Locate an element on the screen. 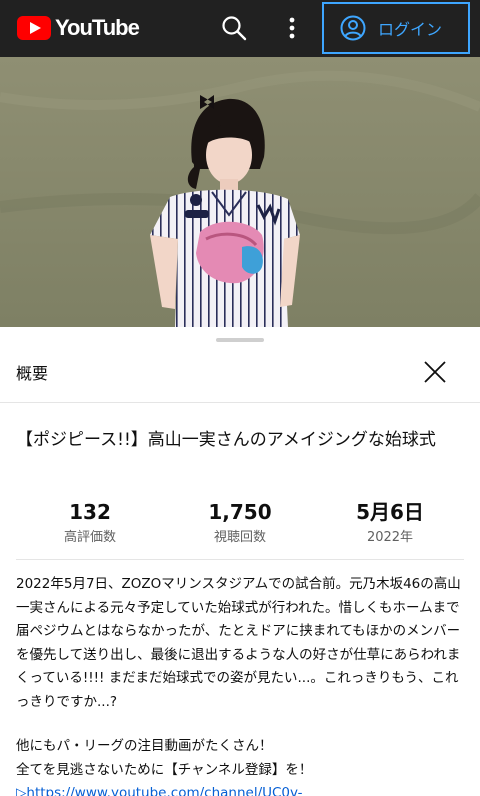  channel-link: ▷https://www.youtube.com/channel/UC0v- is located at coordinates (159, 789).